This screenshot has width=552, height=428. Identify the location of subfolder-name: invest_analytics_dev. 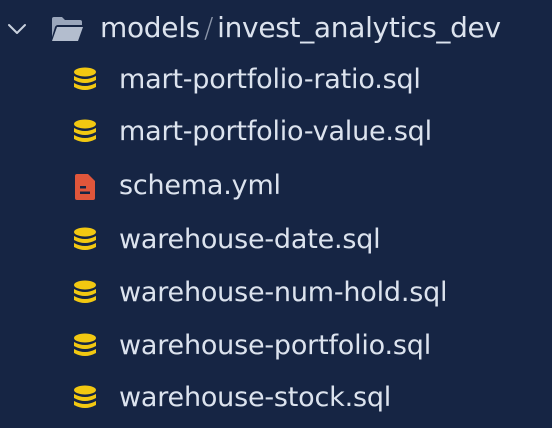
(359, 27).